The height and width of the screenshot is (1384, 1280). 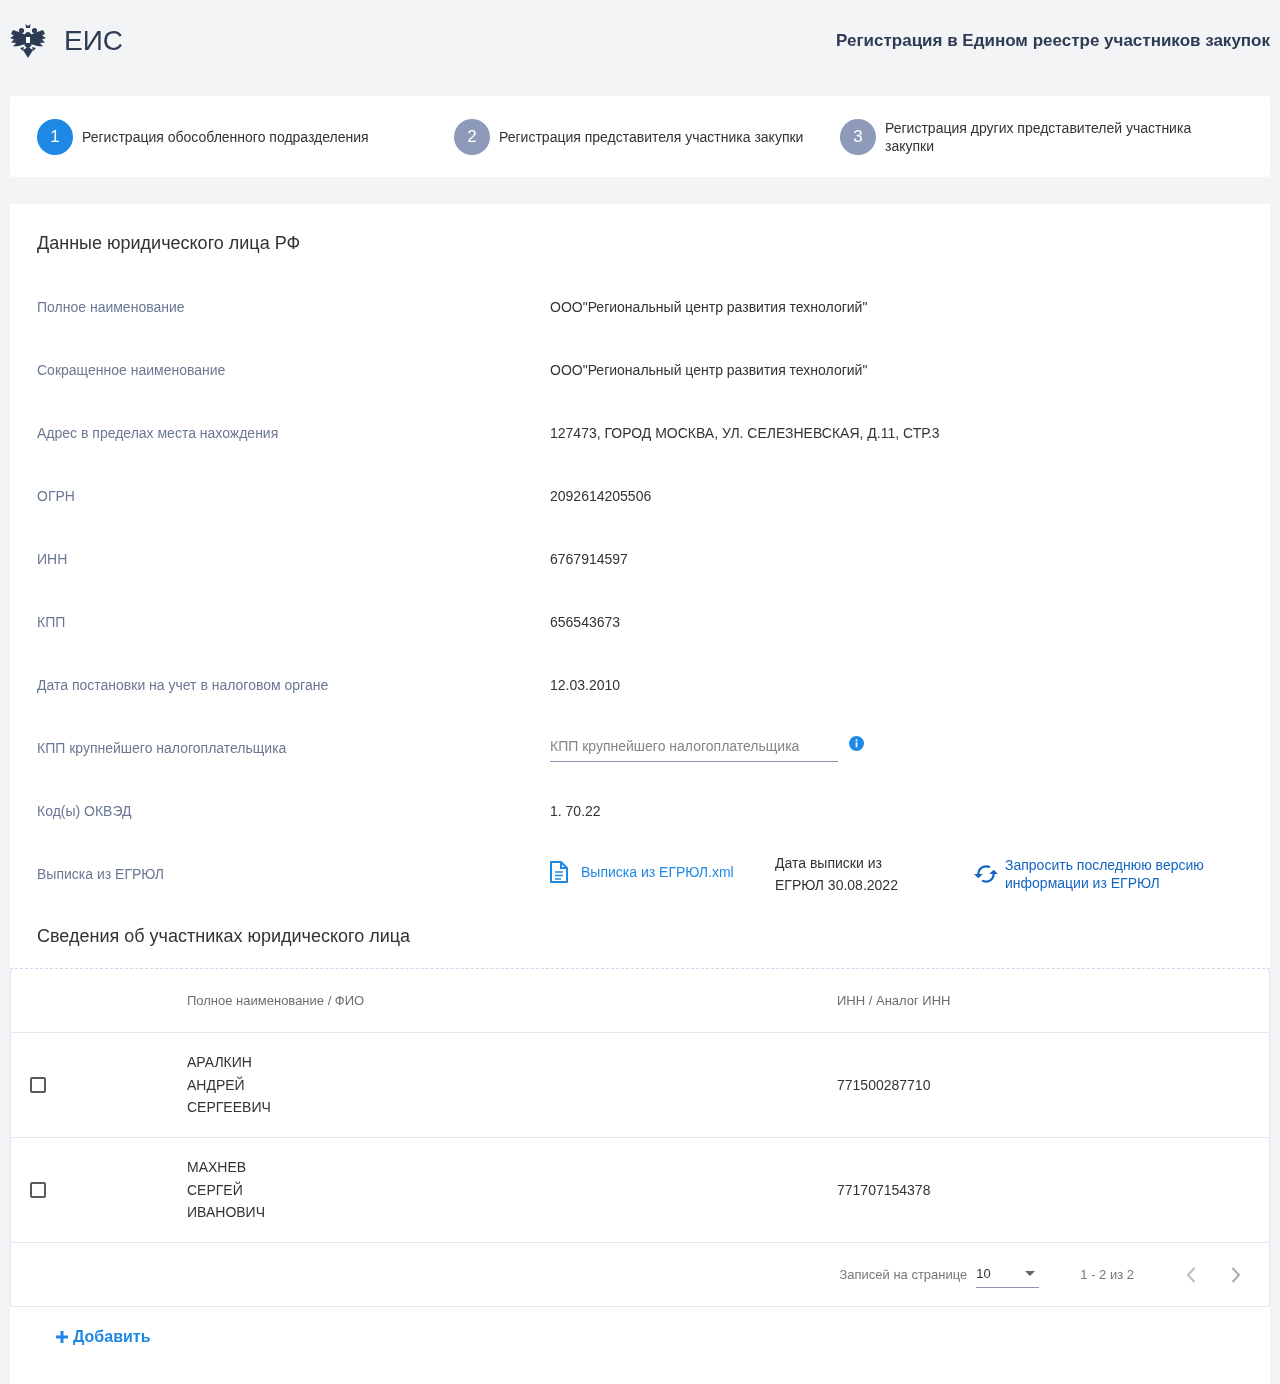 What do you see at coordinates (111, 306) in the screenshot?
I see `field-label: Полное наименование` at bounding box center [111, 306].